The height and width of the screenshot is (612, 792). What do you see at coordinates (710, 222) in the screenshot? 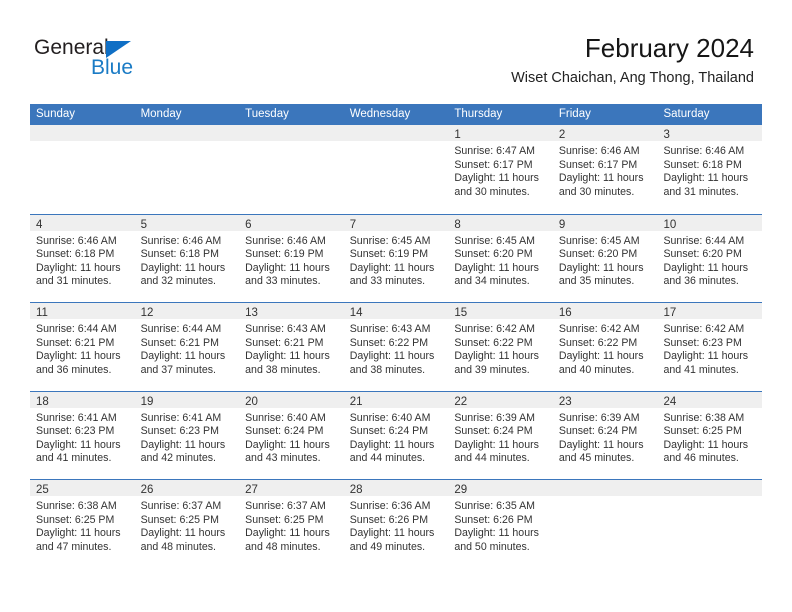
I see `day-number-band: 10` at bounding box center [710, 222].